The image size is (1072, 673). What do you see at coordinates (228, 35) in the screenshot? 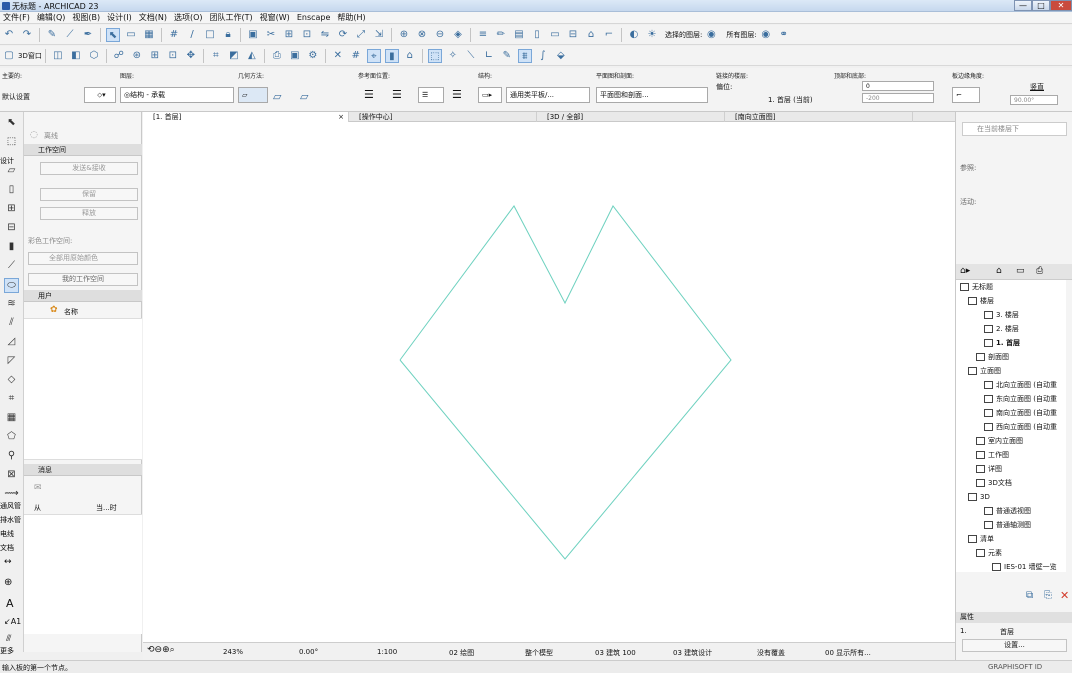
I see `lock-icon: 🔒︎` at bounding box center [228, 35].